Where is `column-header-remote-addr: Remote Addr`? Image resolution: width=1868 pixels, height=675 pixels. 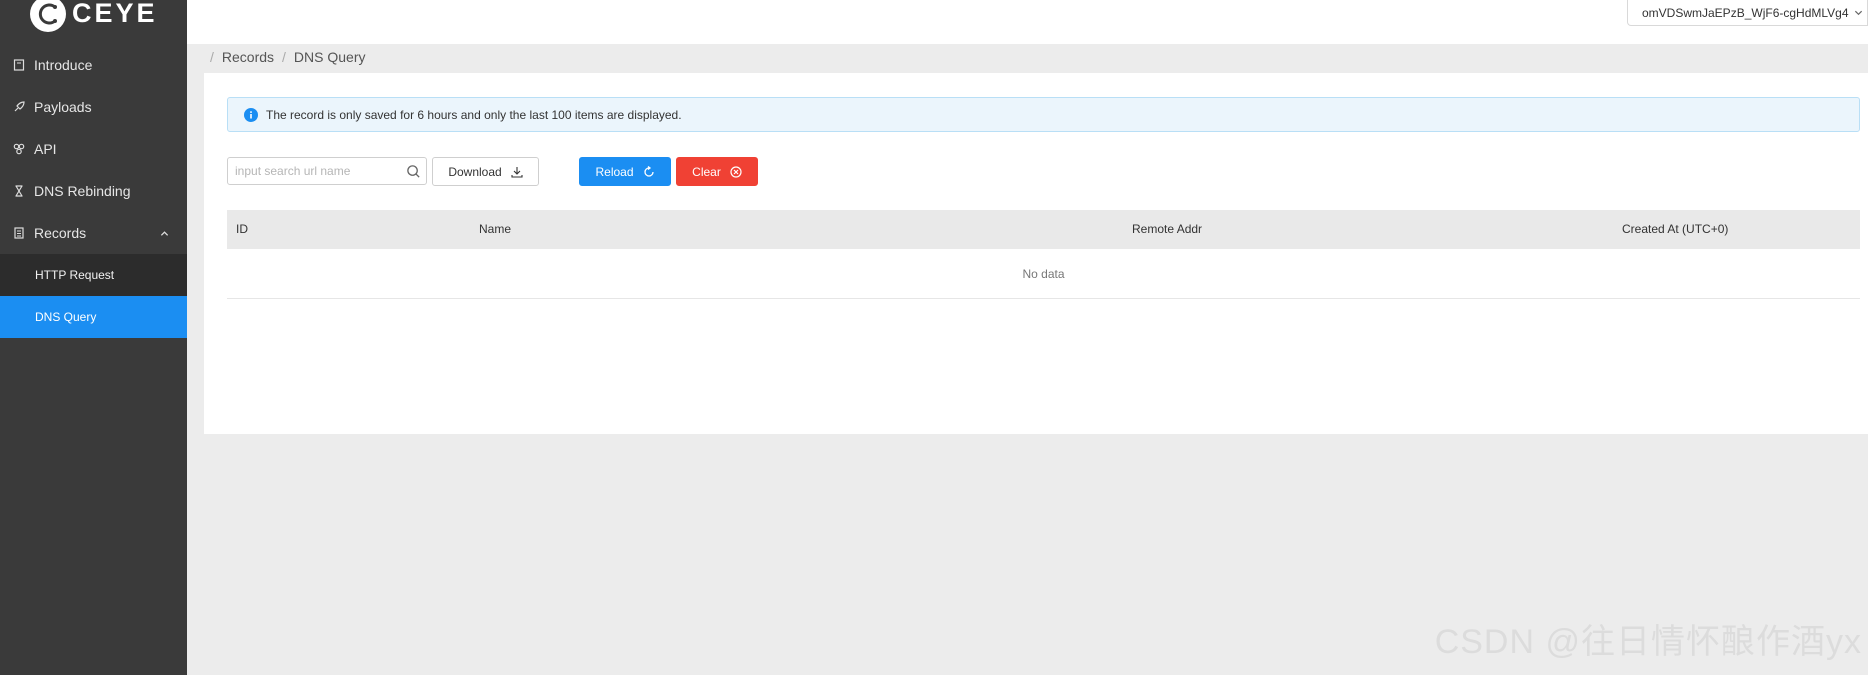
column-header-remote-addr: Remote Addr is located at coordinates (1167, 229).